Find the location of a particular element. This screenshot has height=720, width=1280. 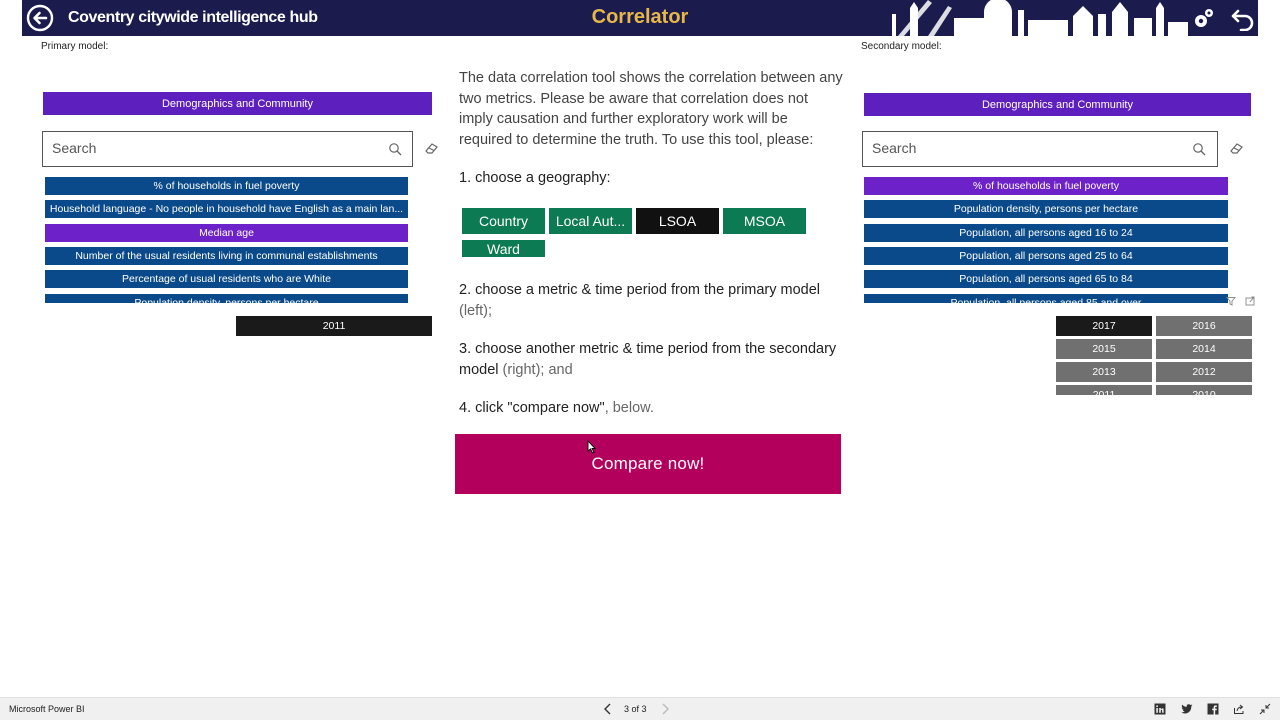

secondary-search-field is located at coordinates (1040, 149).